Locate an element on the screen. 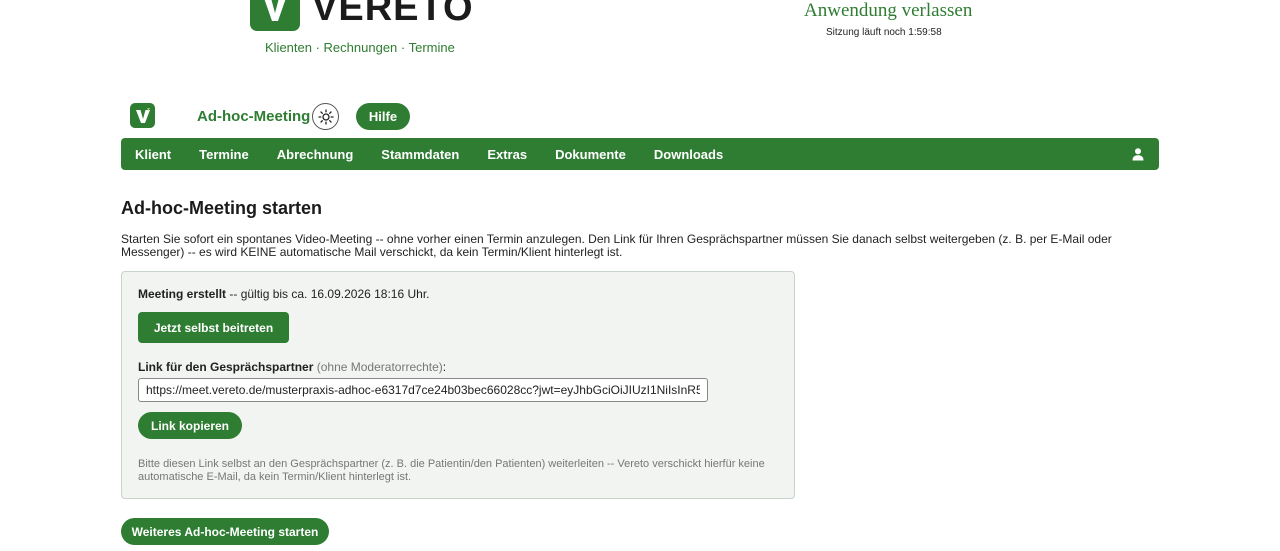 The image size is (1280, 551). theme-toggle-button is located at coordinates (325, 116).